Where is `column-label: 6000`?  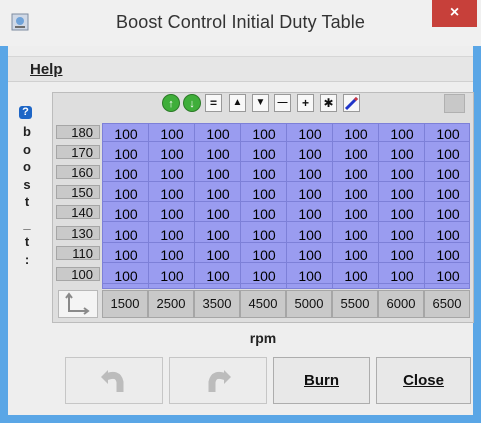
column-label: 6000 is located at coordinates (401, 304).